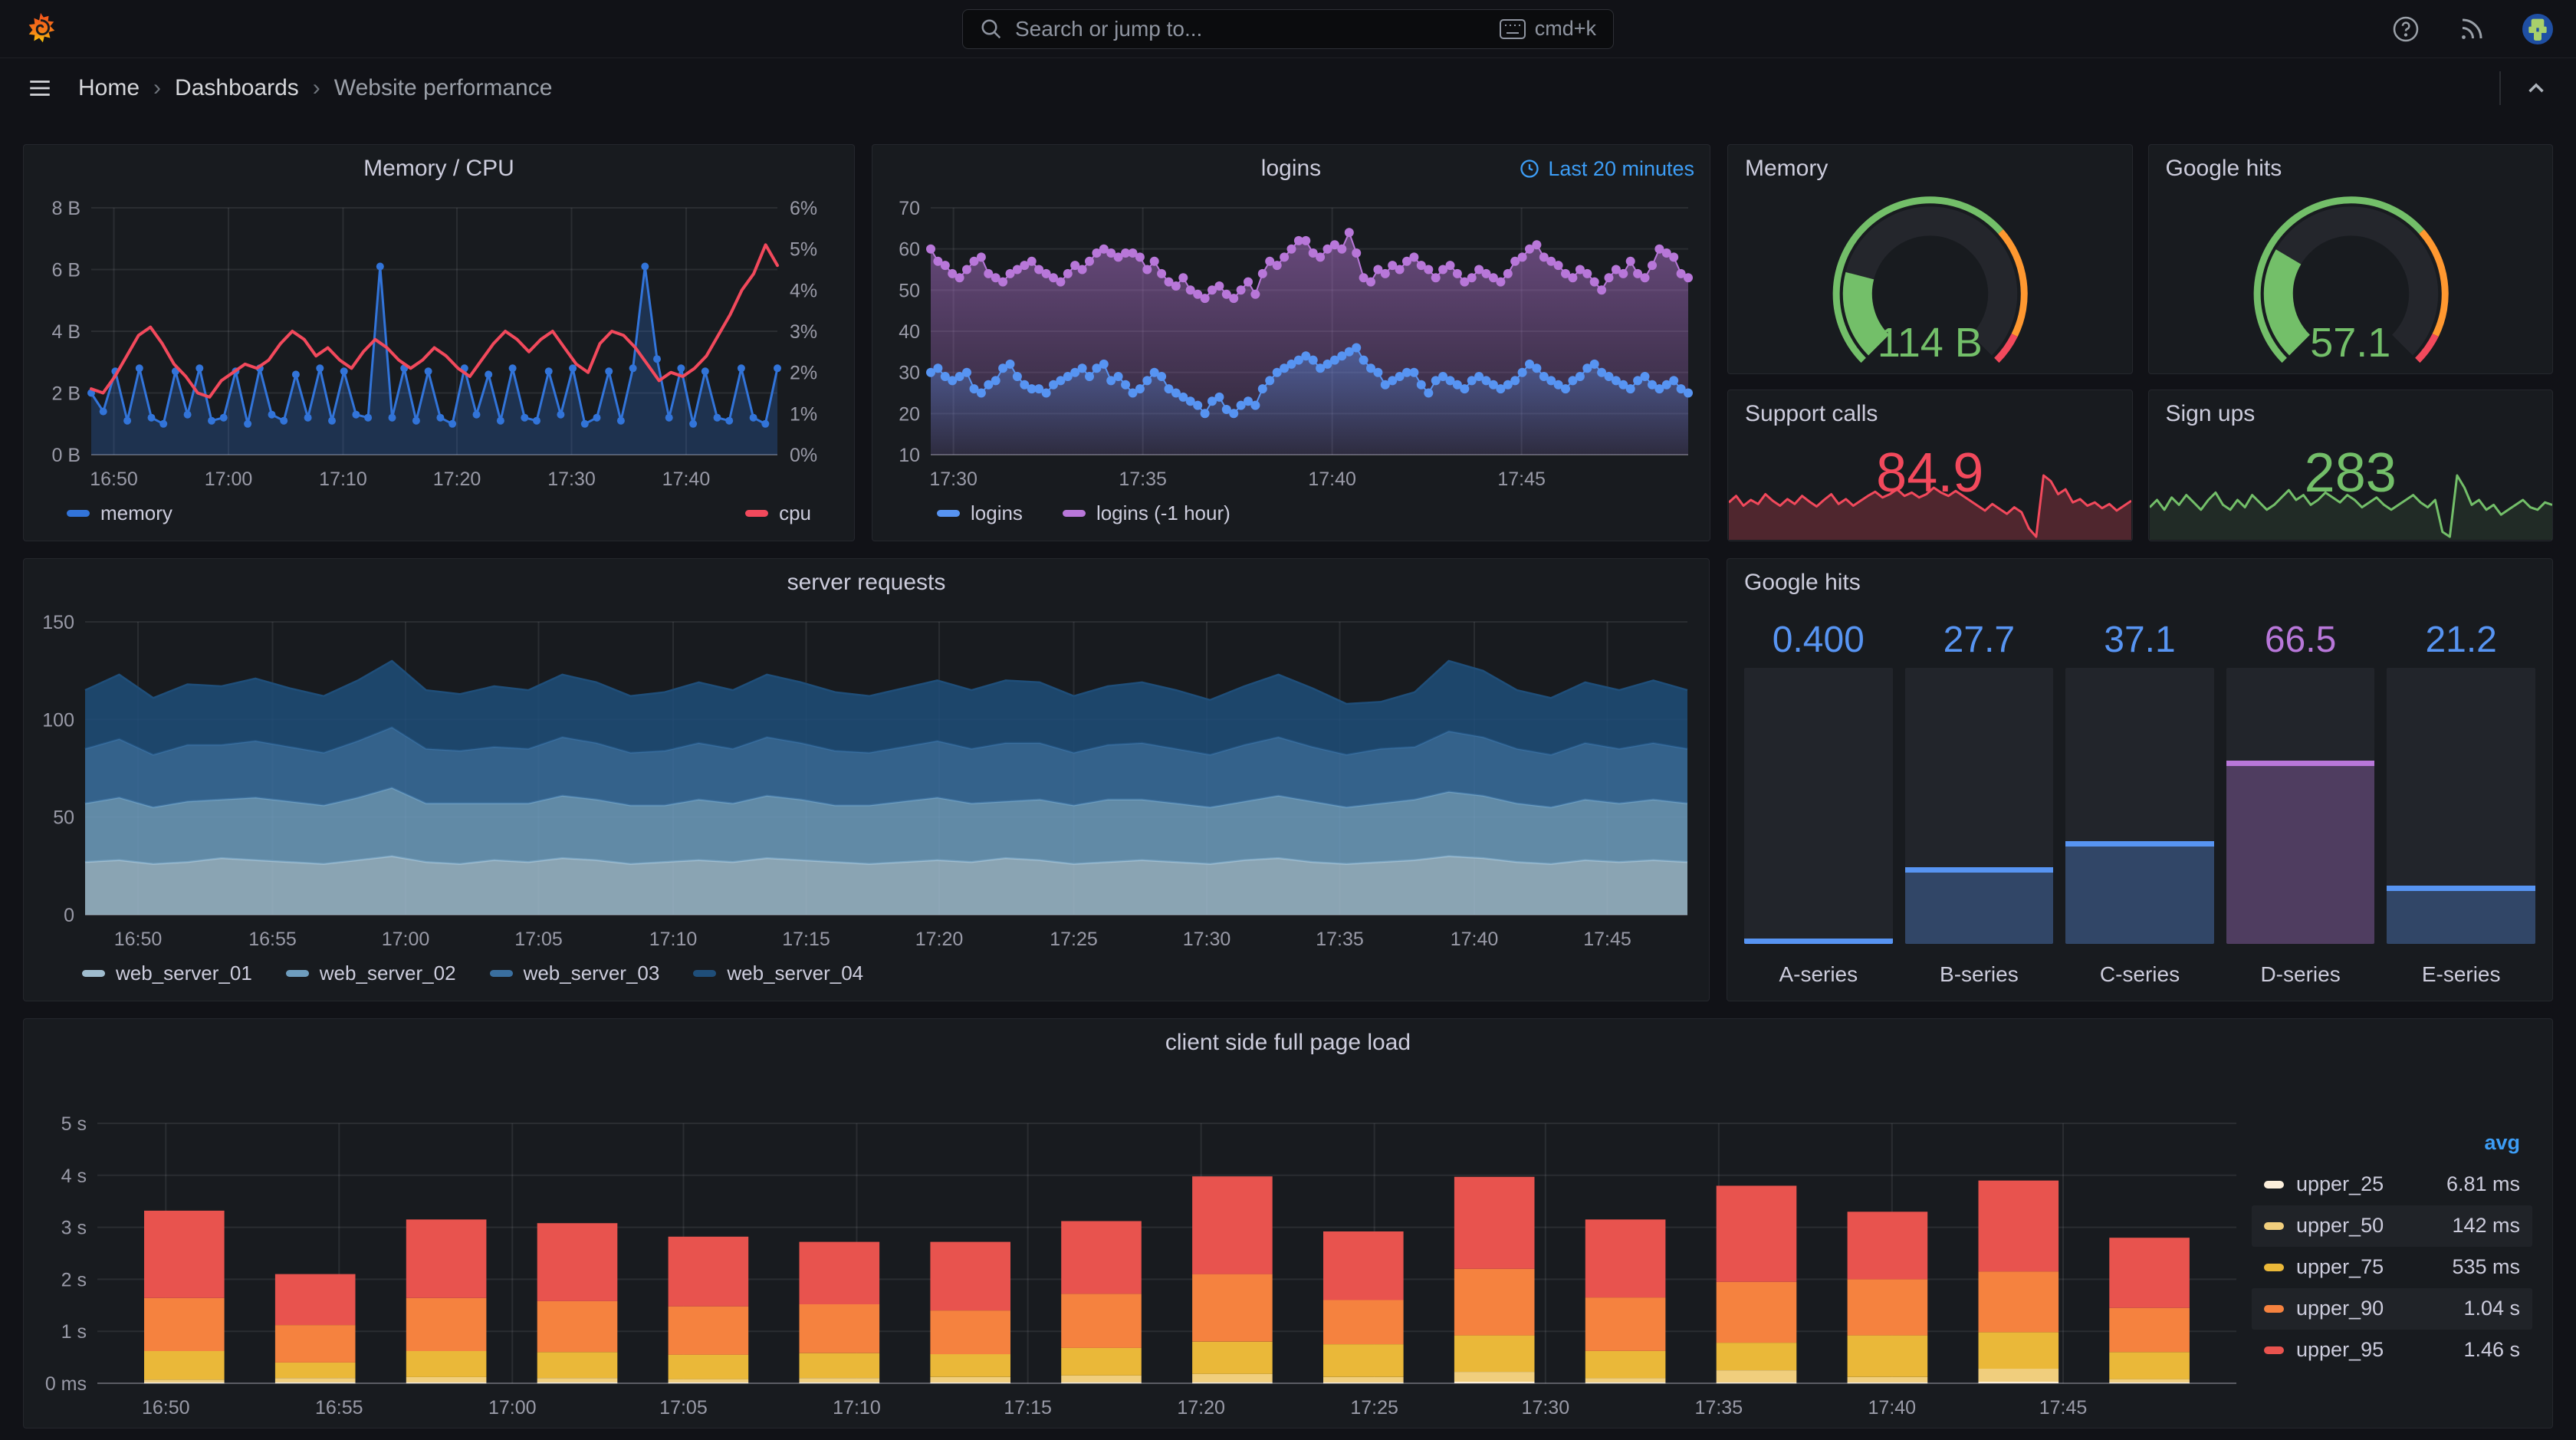 This screenshot has width=2576, height=1440. I want to click on legend-item-logins: logins, so click(980, 513).